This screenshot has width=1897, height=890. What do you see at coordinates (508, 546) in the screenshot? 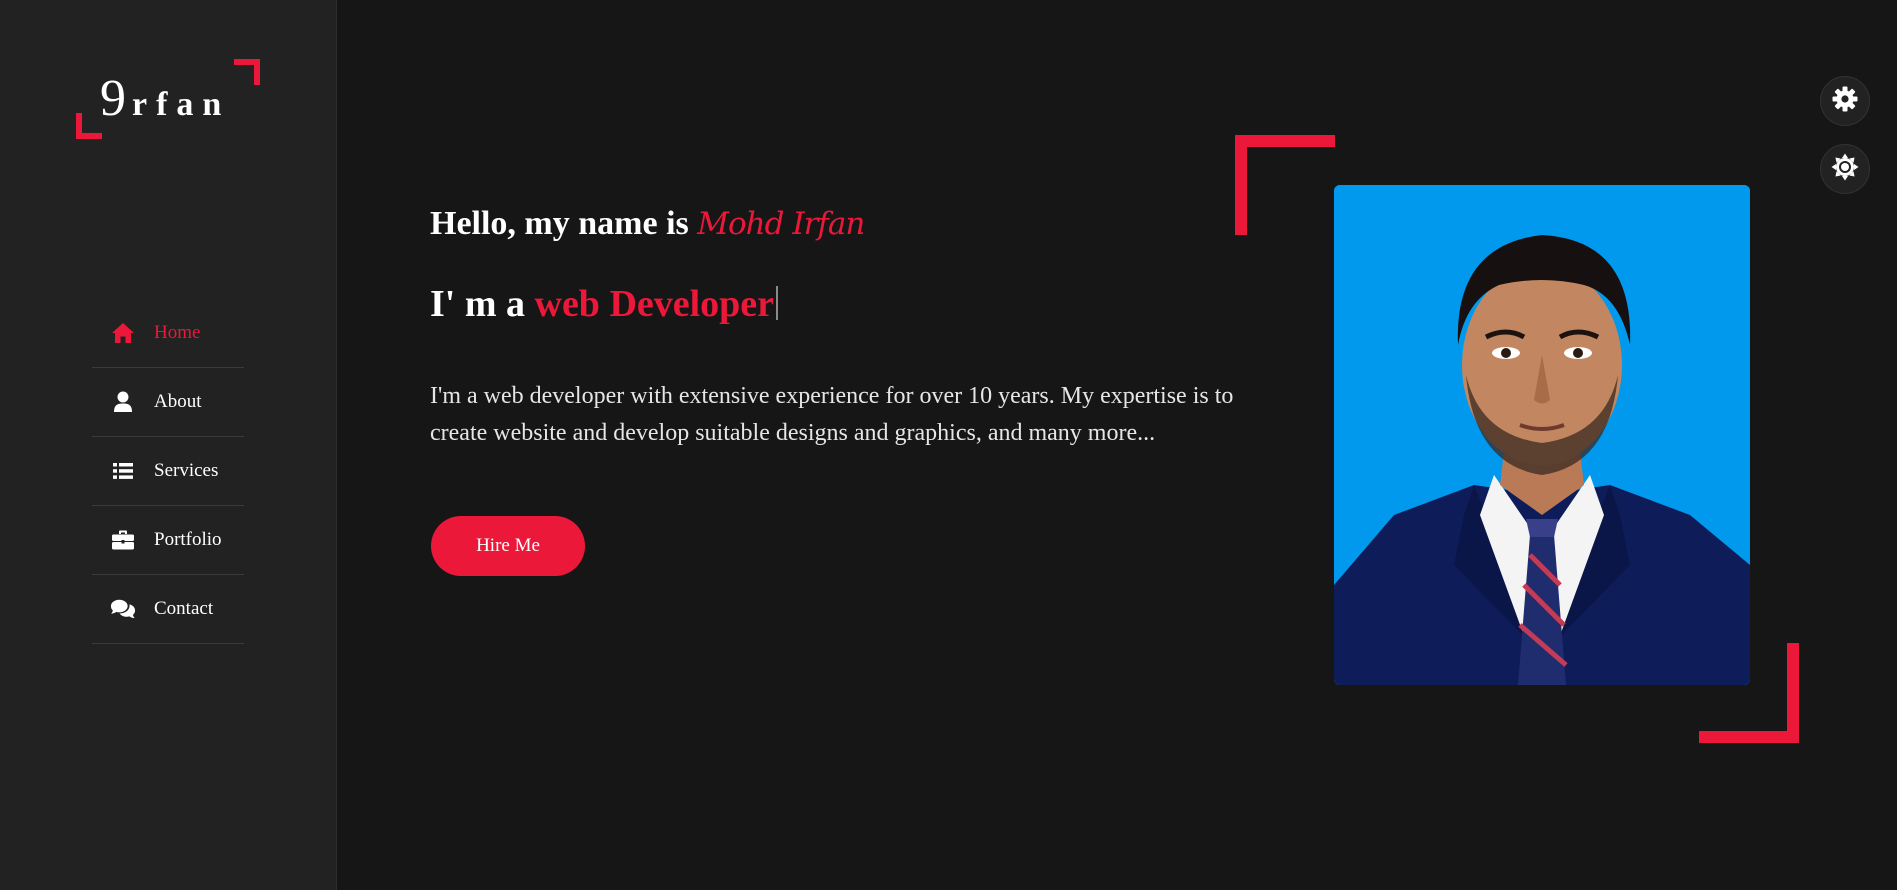
I see `hire-me-button: Hire Me` at bounding box center [508, 546].